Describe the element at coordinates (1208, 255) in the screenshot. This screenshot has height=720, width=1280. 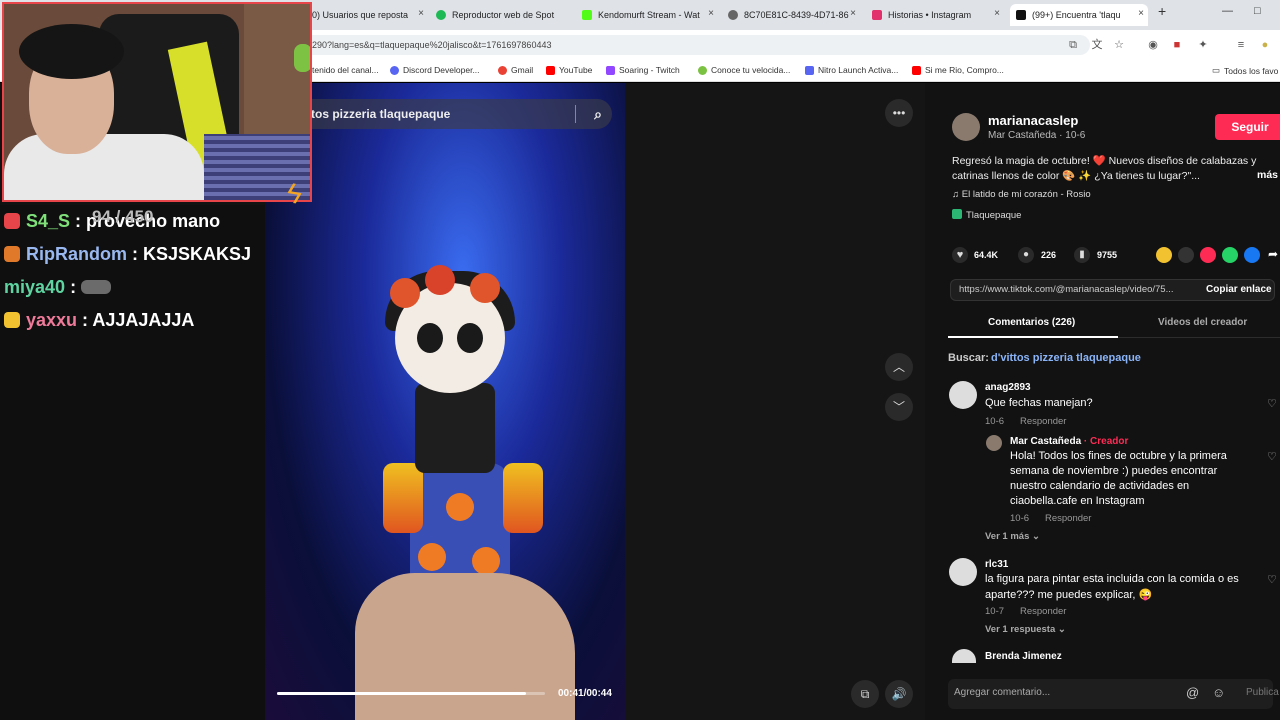
I see `send-icon` at that location.